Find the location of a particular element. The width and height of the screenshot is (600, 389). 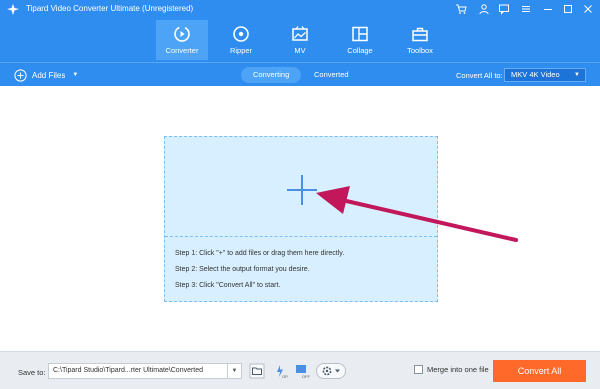

main-nav: Converter Ripper MV Collage Toolbox is located at coordinates (300, 40).